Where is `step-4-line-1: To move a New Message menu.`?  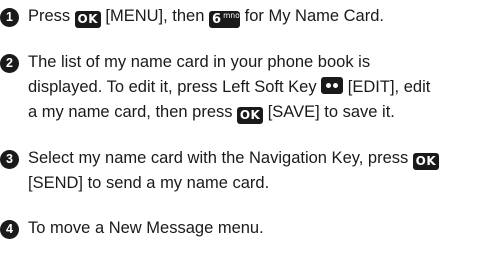 step-4-line-1: To move a New Message menu. is located at coordinates (146, 228).